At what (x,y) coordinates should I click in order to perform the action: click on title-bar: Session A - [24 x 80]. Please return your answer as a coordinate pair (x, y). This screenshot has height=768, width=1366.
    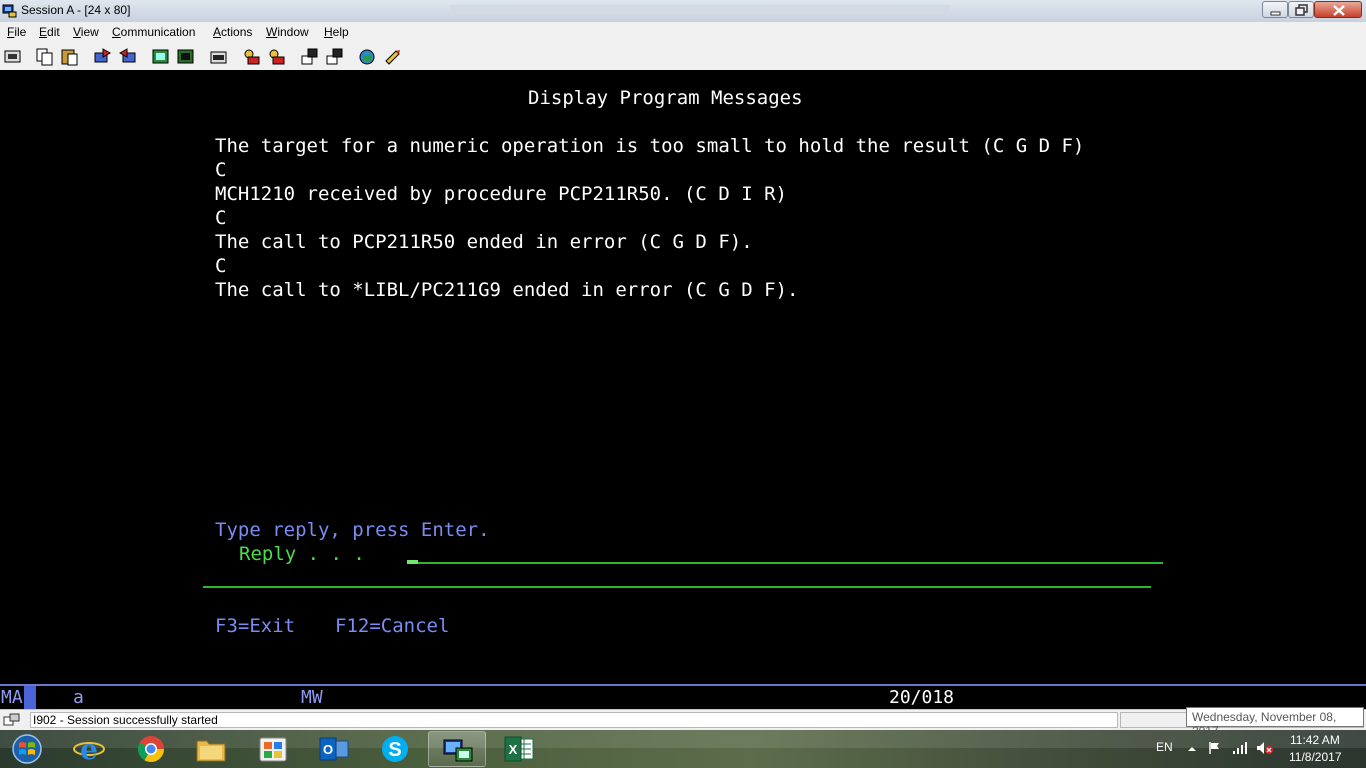
    Looking at the image, I should click on (683, 11).